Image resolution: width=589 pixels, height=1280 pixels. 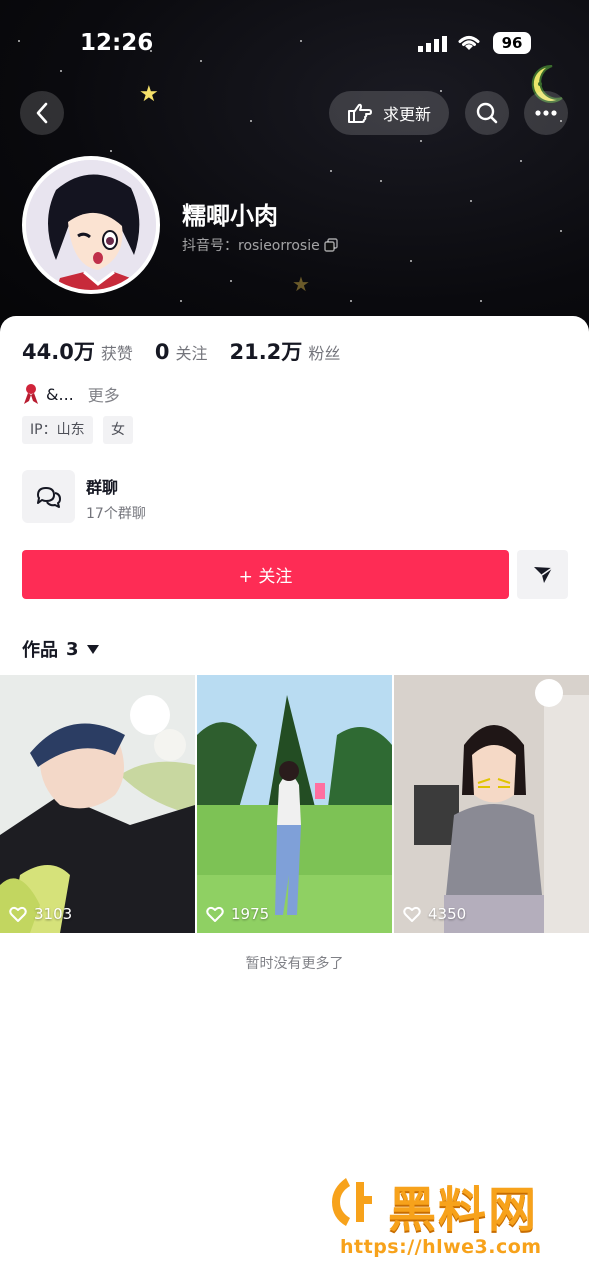 I want to click on profile-bio: &... 更多, so click(x=71, y=394).